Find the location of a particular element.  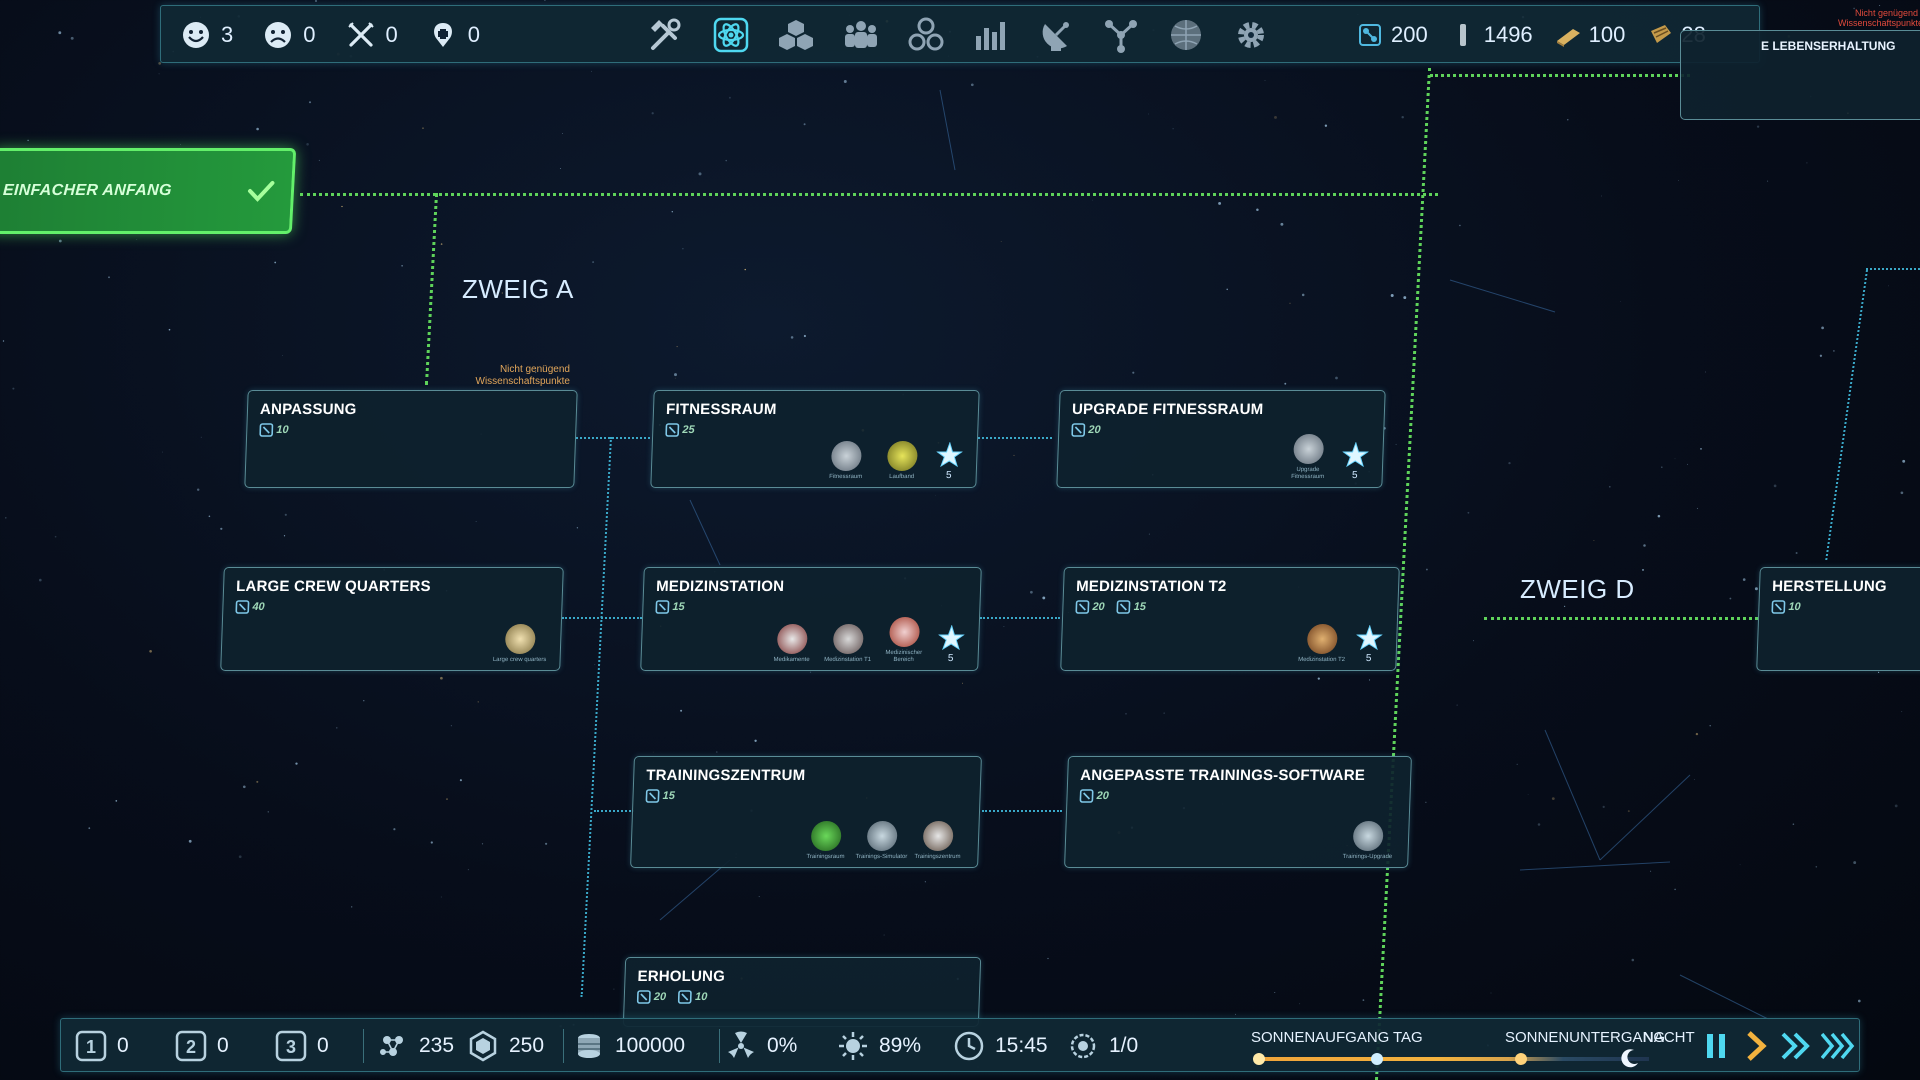

hunger-counter: 0 is located at coordinates (372, 35).